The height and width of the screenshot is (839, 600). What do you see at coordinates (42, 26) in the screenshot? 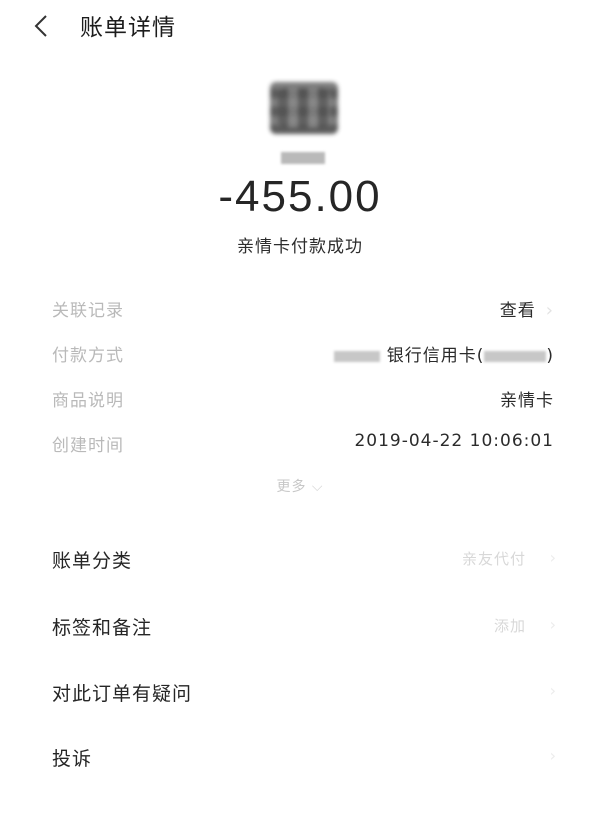
I see `back-arrow-icon` at bounding box center [42, 26].